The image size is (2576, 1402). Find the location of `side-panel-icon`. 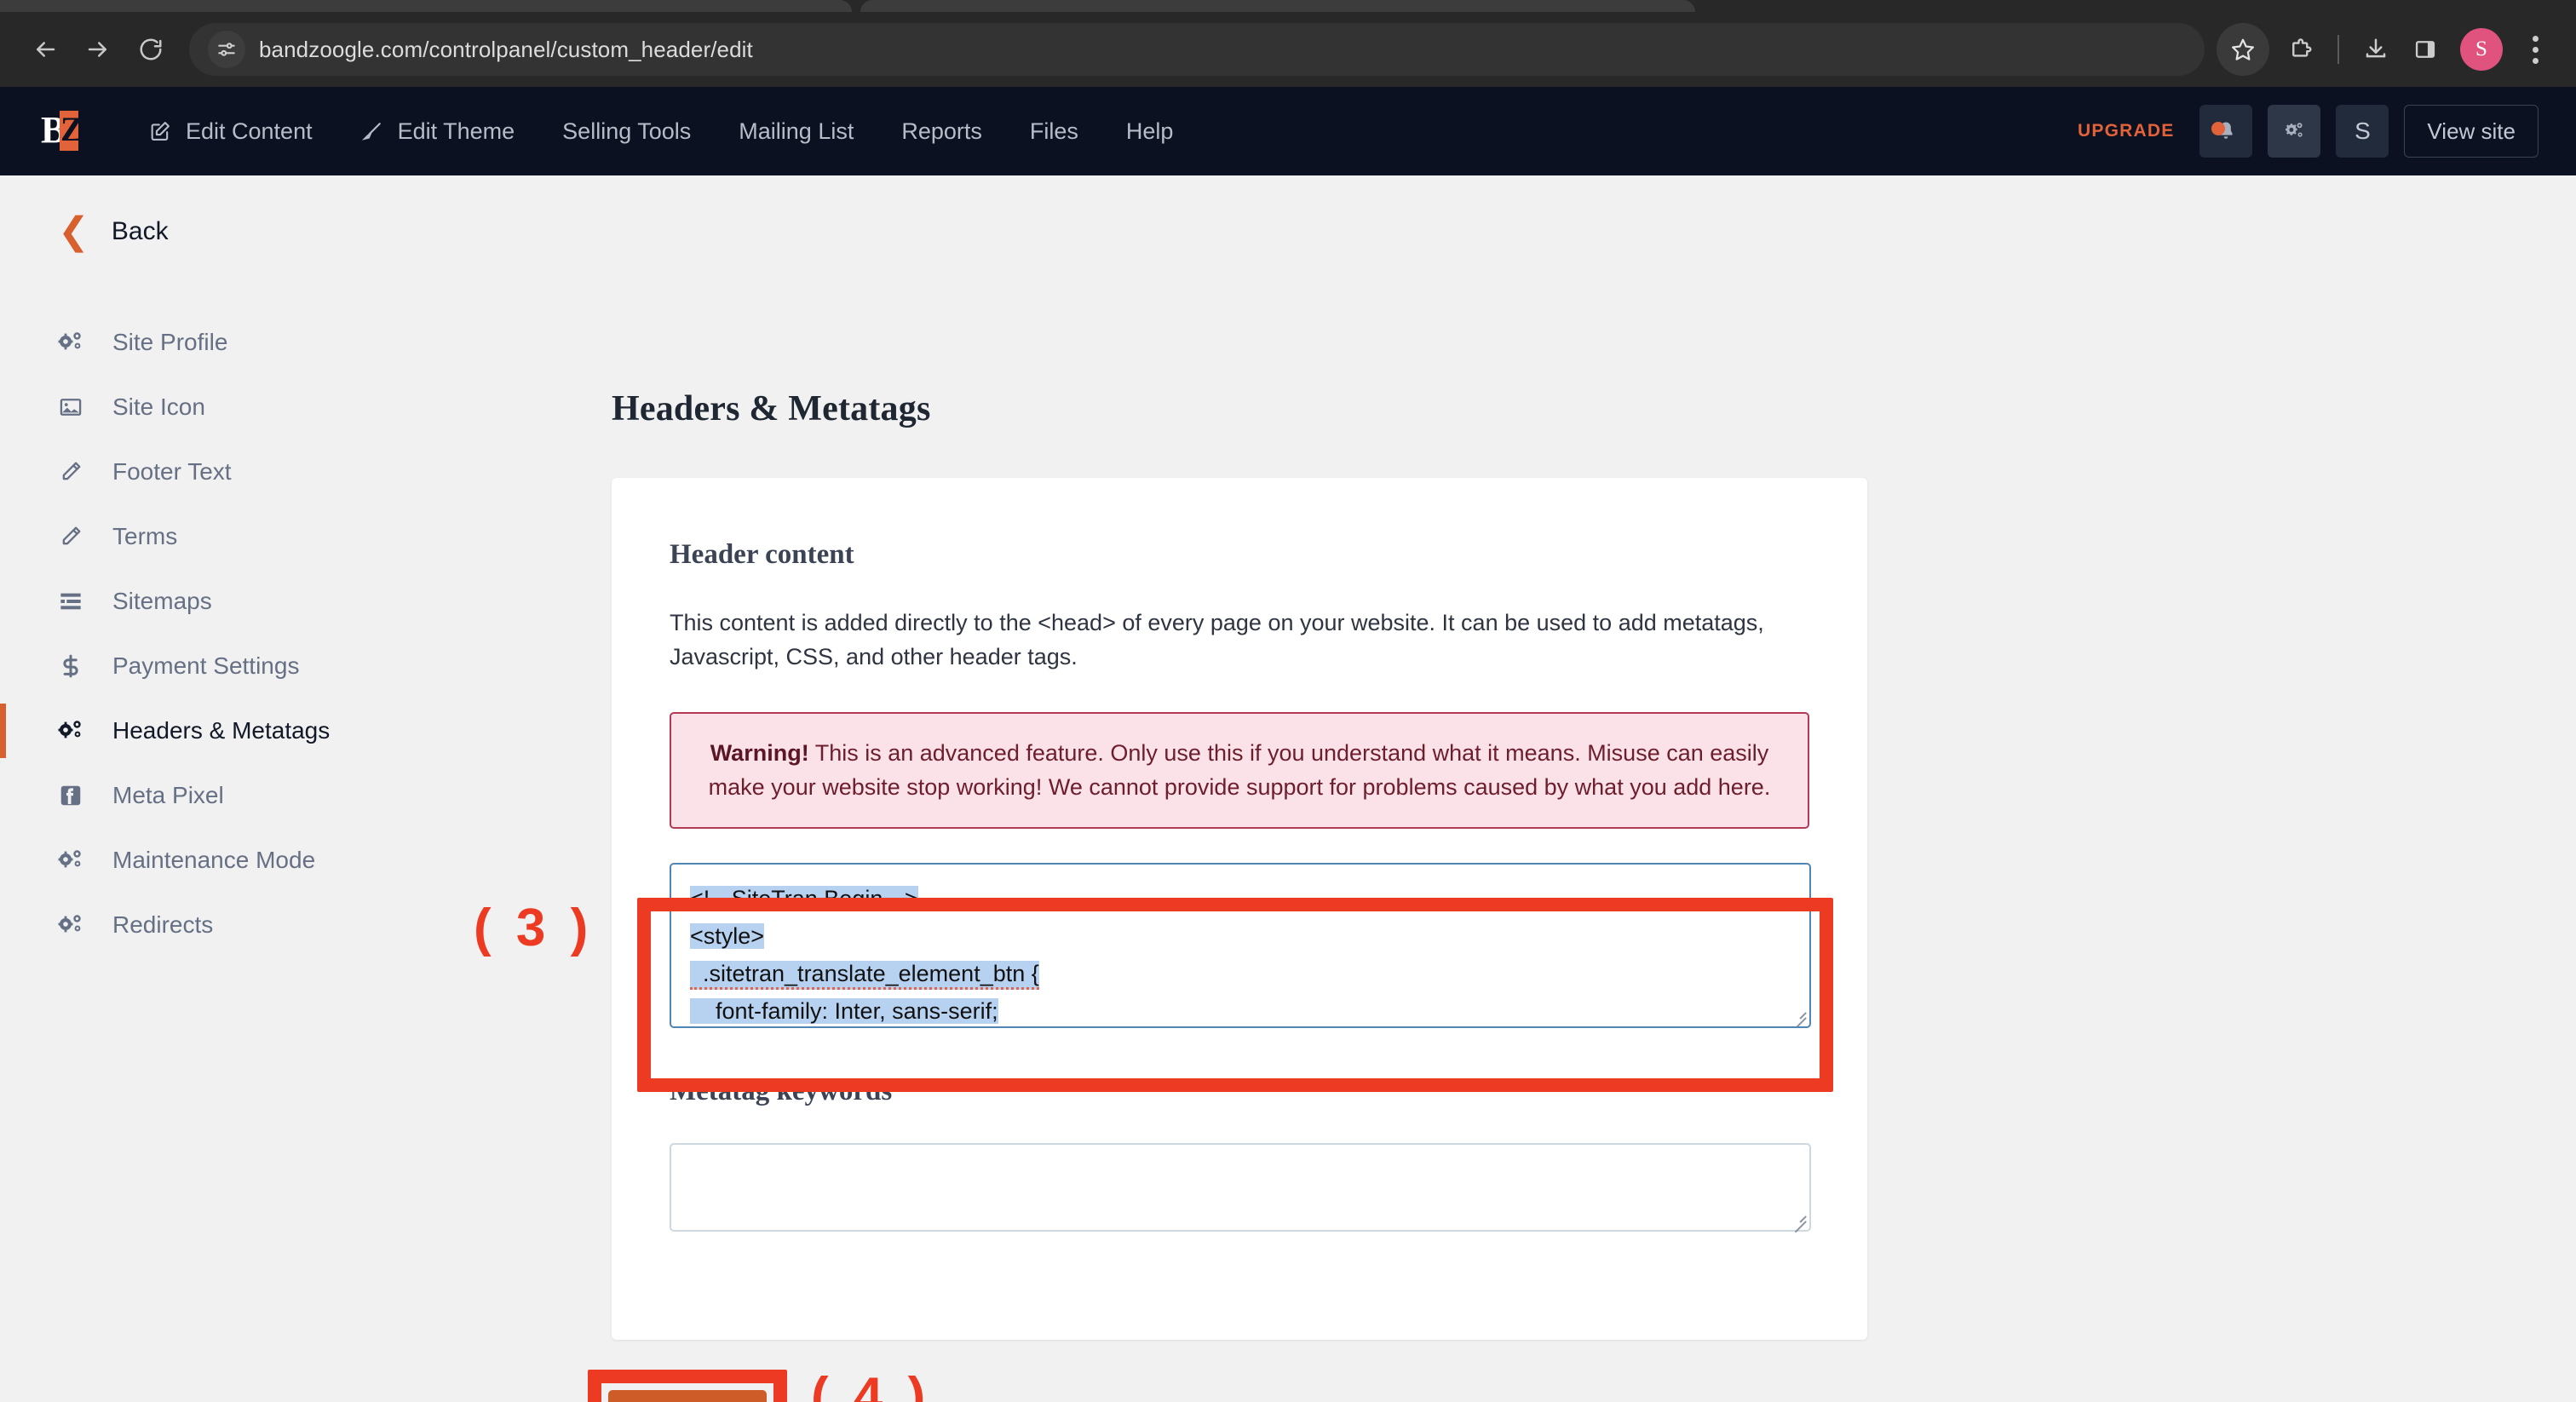

side-panel-icon is located at coordinates (2425, 49).